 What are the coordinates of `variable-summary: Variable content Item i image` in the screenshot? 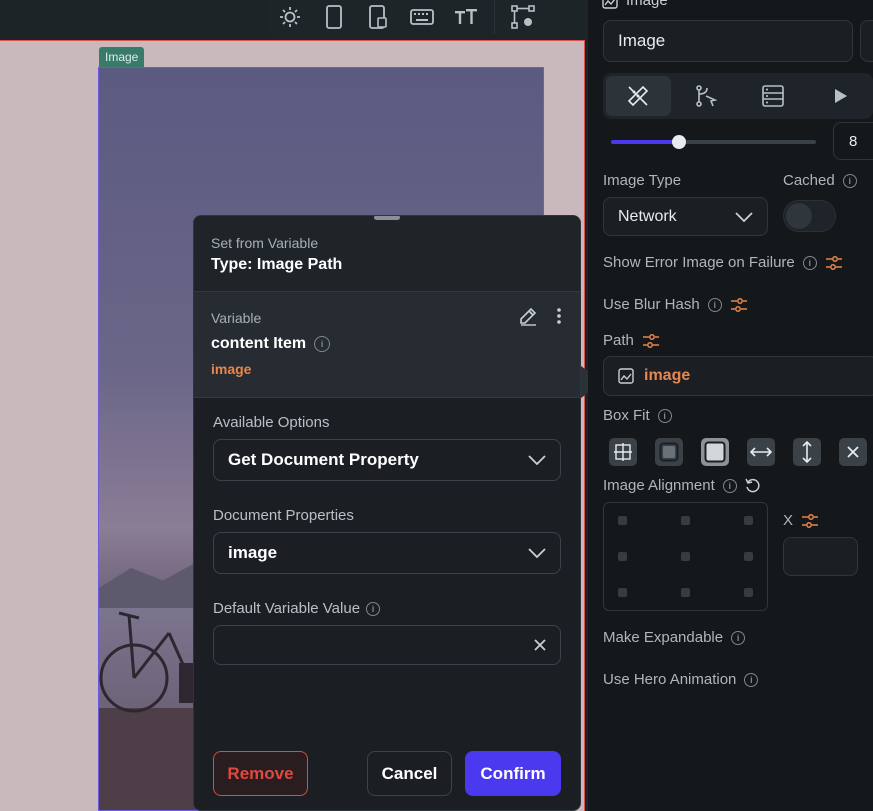 It's located at (387, 345).